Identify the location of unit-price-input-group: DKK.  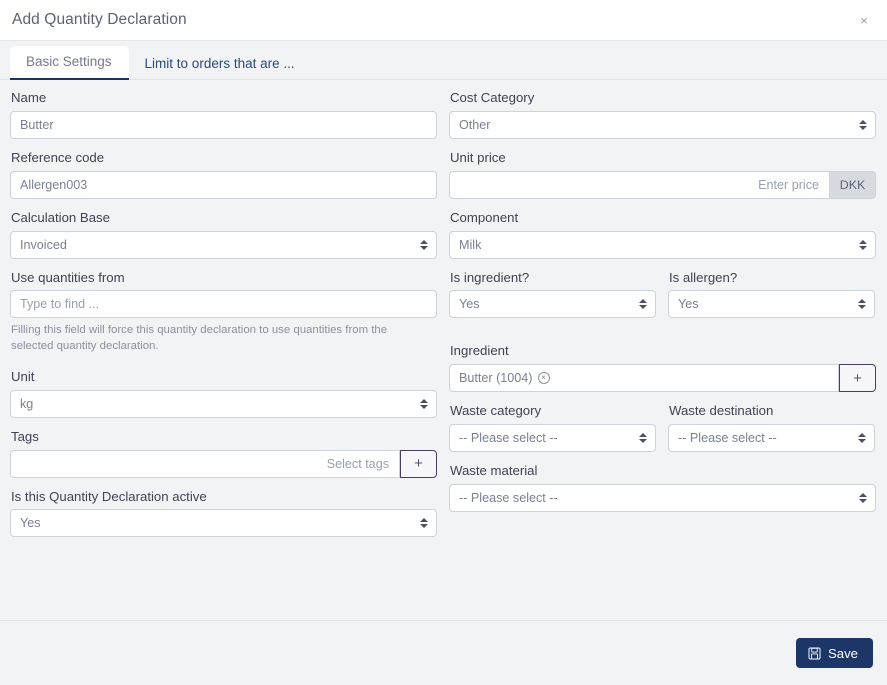
(662, 184).